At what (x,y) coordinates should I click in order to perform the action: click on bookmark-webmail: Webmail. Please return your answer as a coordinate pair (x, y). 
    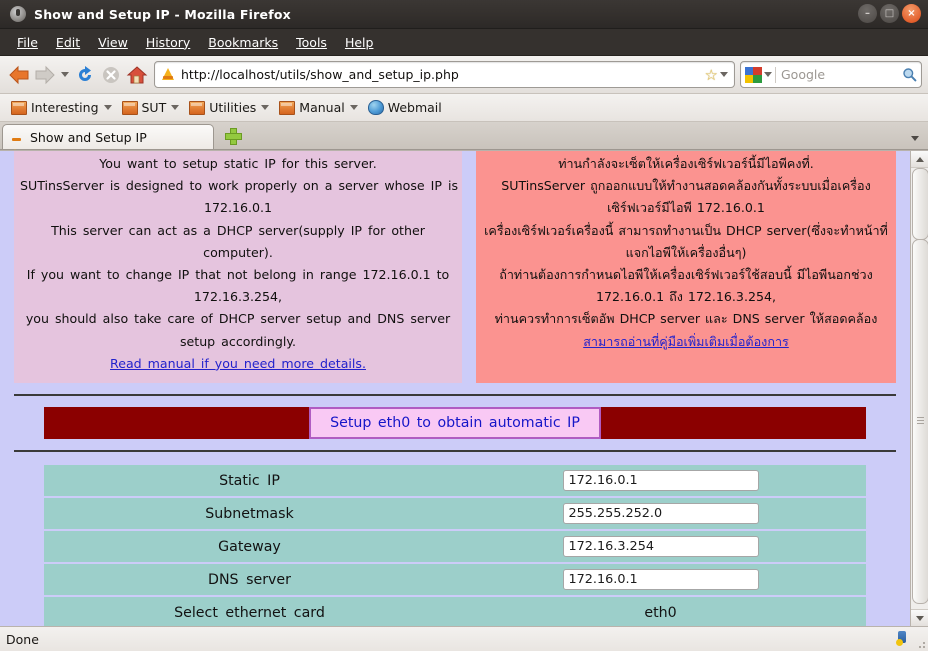
    Looking at the image, I should click on (405, 107).